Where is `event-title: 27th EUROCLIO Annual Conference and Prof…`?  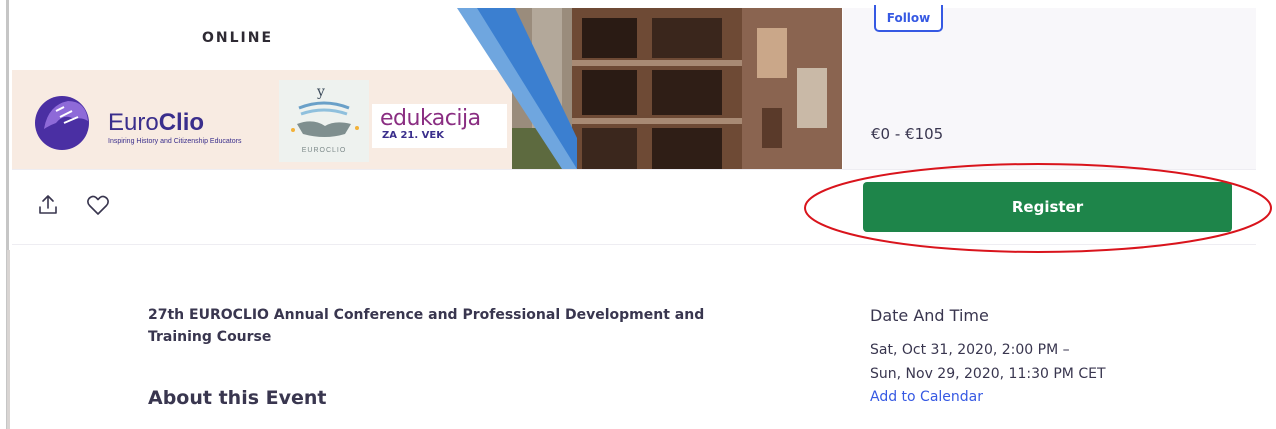
event-title: 27th EUROCLIO Annual Conference and Prof… is located at coordinates (426, 326).